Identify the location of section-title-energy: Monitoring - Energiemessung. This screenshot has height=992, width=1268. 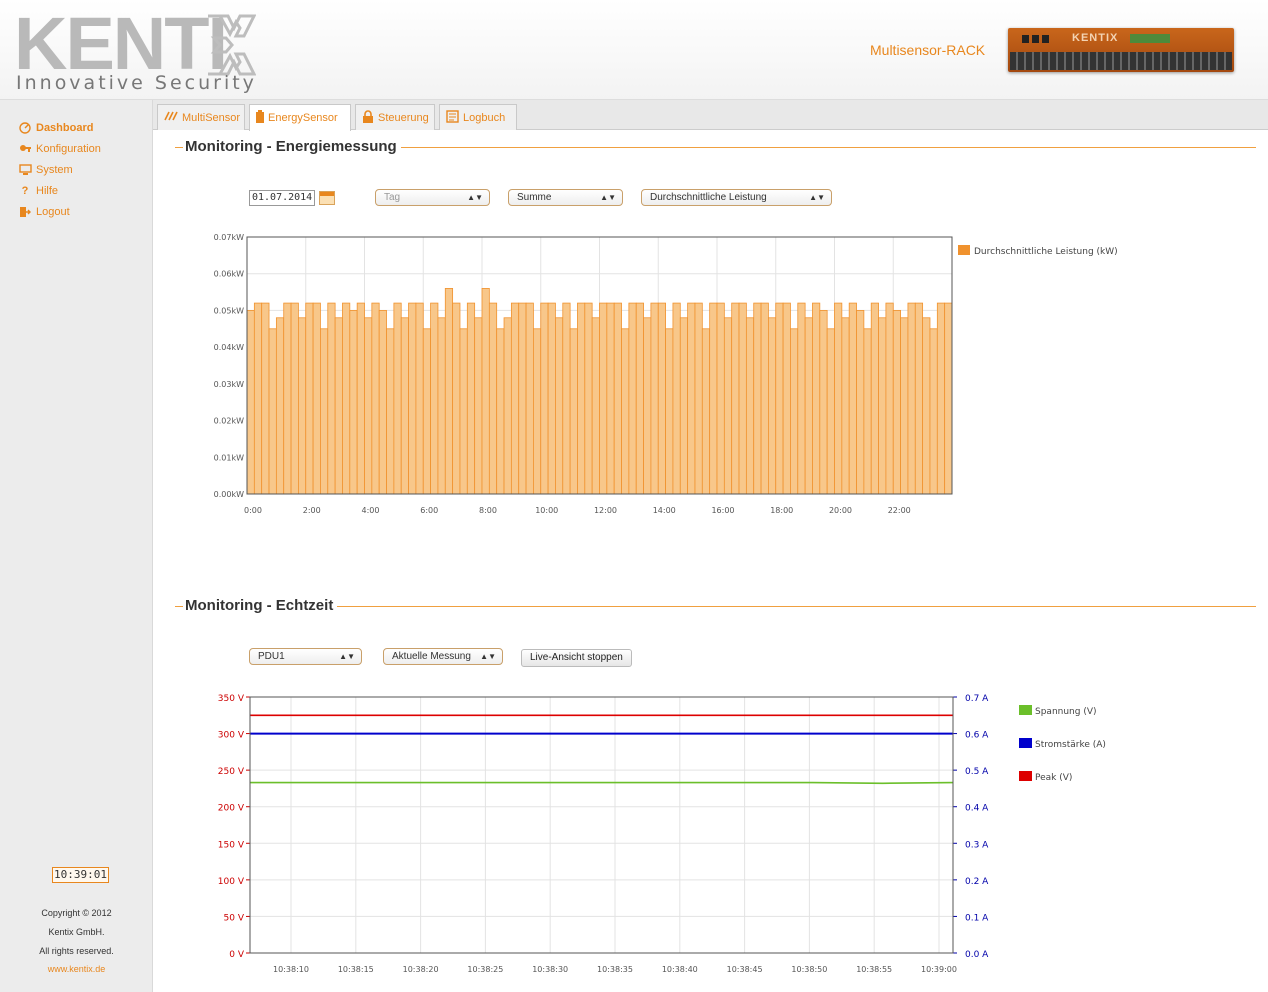
(288, 146).